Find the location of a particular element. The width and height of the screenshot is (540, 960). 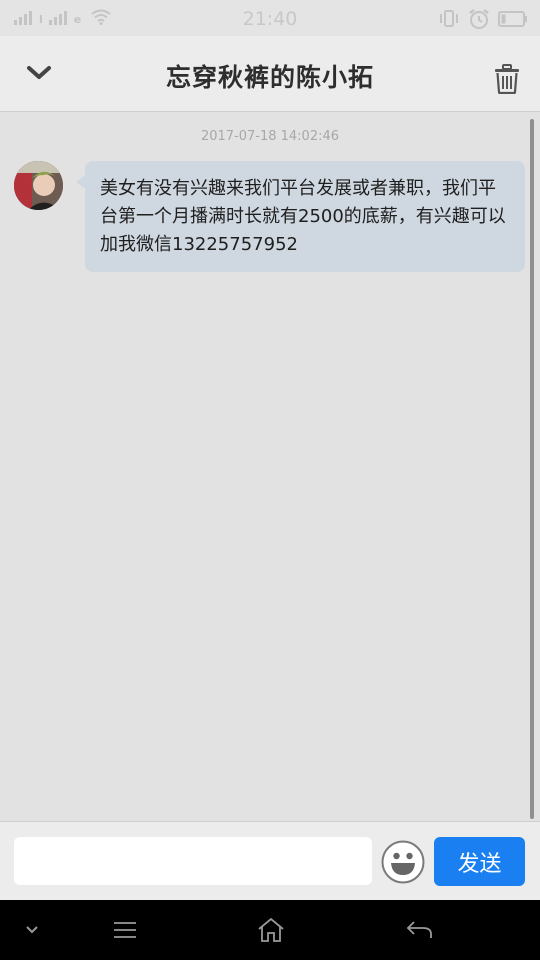

smiley-icon is located at coordinates (403, 862).